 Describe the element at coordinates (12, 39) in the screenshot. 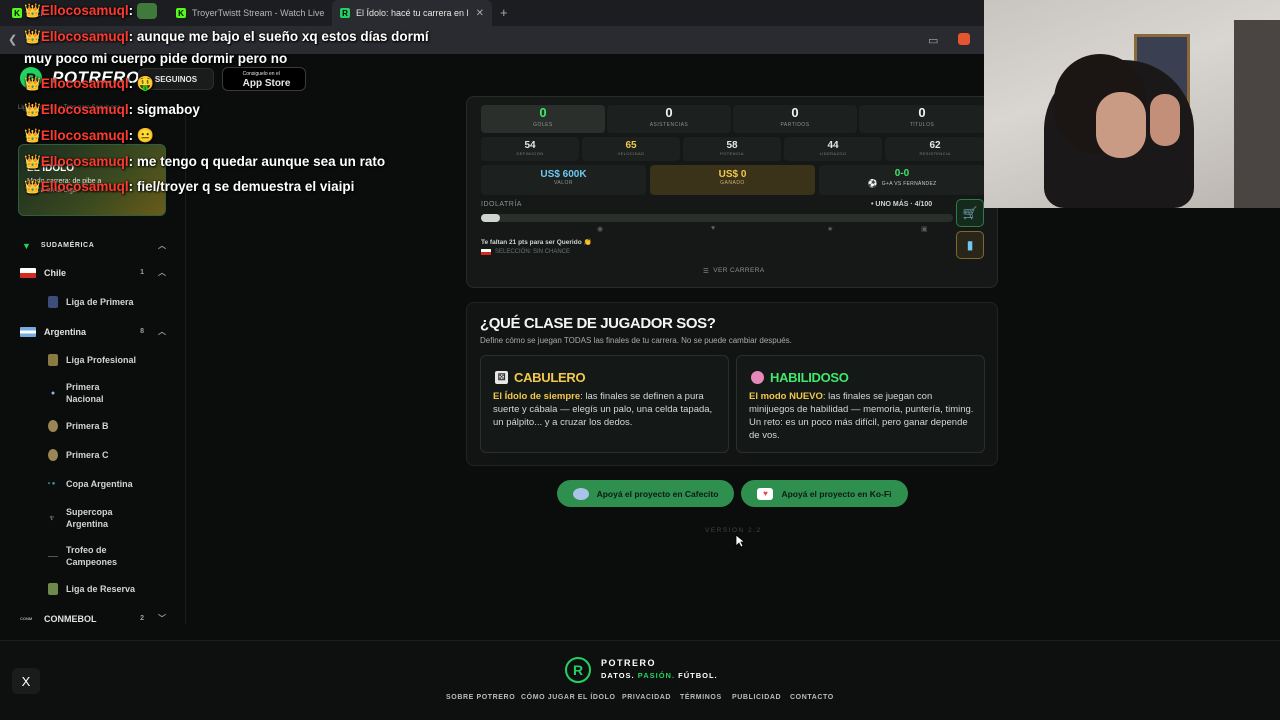

I see `back-icon: ❮` at that location.